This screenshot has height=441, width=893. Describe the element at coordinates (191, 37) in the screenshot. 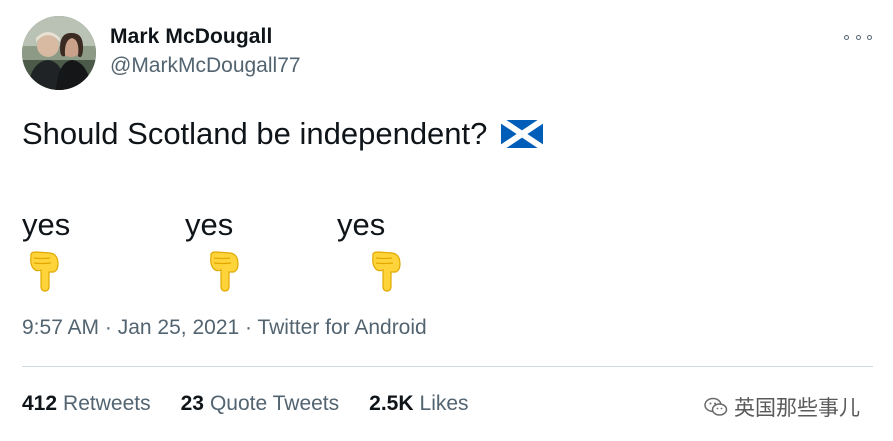

I see `author-name: Mark McDougall` at that location.